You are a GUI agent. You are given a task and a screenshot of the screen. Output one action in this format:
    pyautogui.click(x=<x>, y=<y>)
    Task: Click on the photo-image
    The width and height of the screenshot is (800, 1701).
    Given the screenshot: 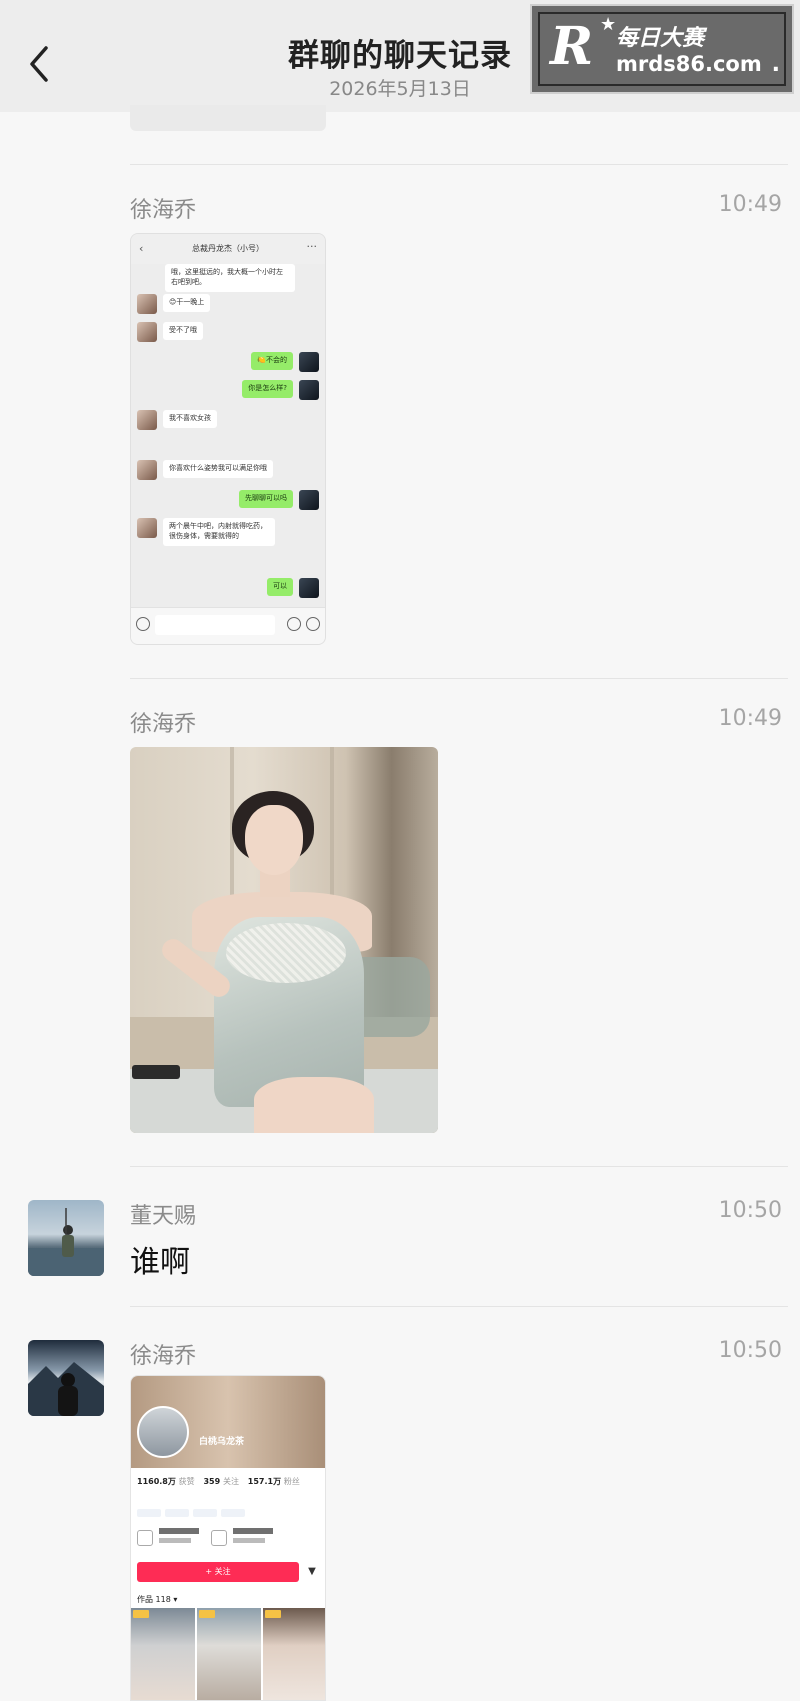 What is the action you would take?
    pyautogui.click(x=284, y=940)
    